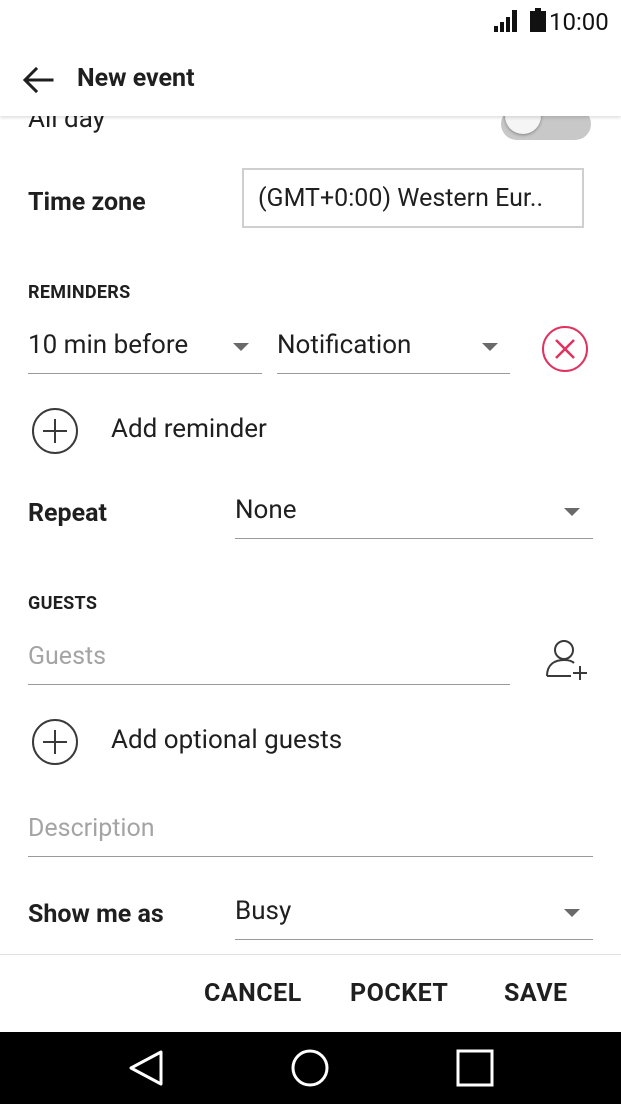  I want to click on signal-icon, so click(505, 21).